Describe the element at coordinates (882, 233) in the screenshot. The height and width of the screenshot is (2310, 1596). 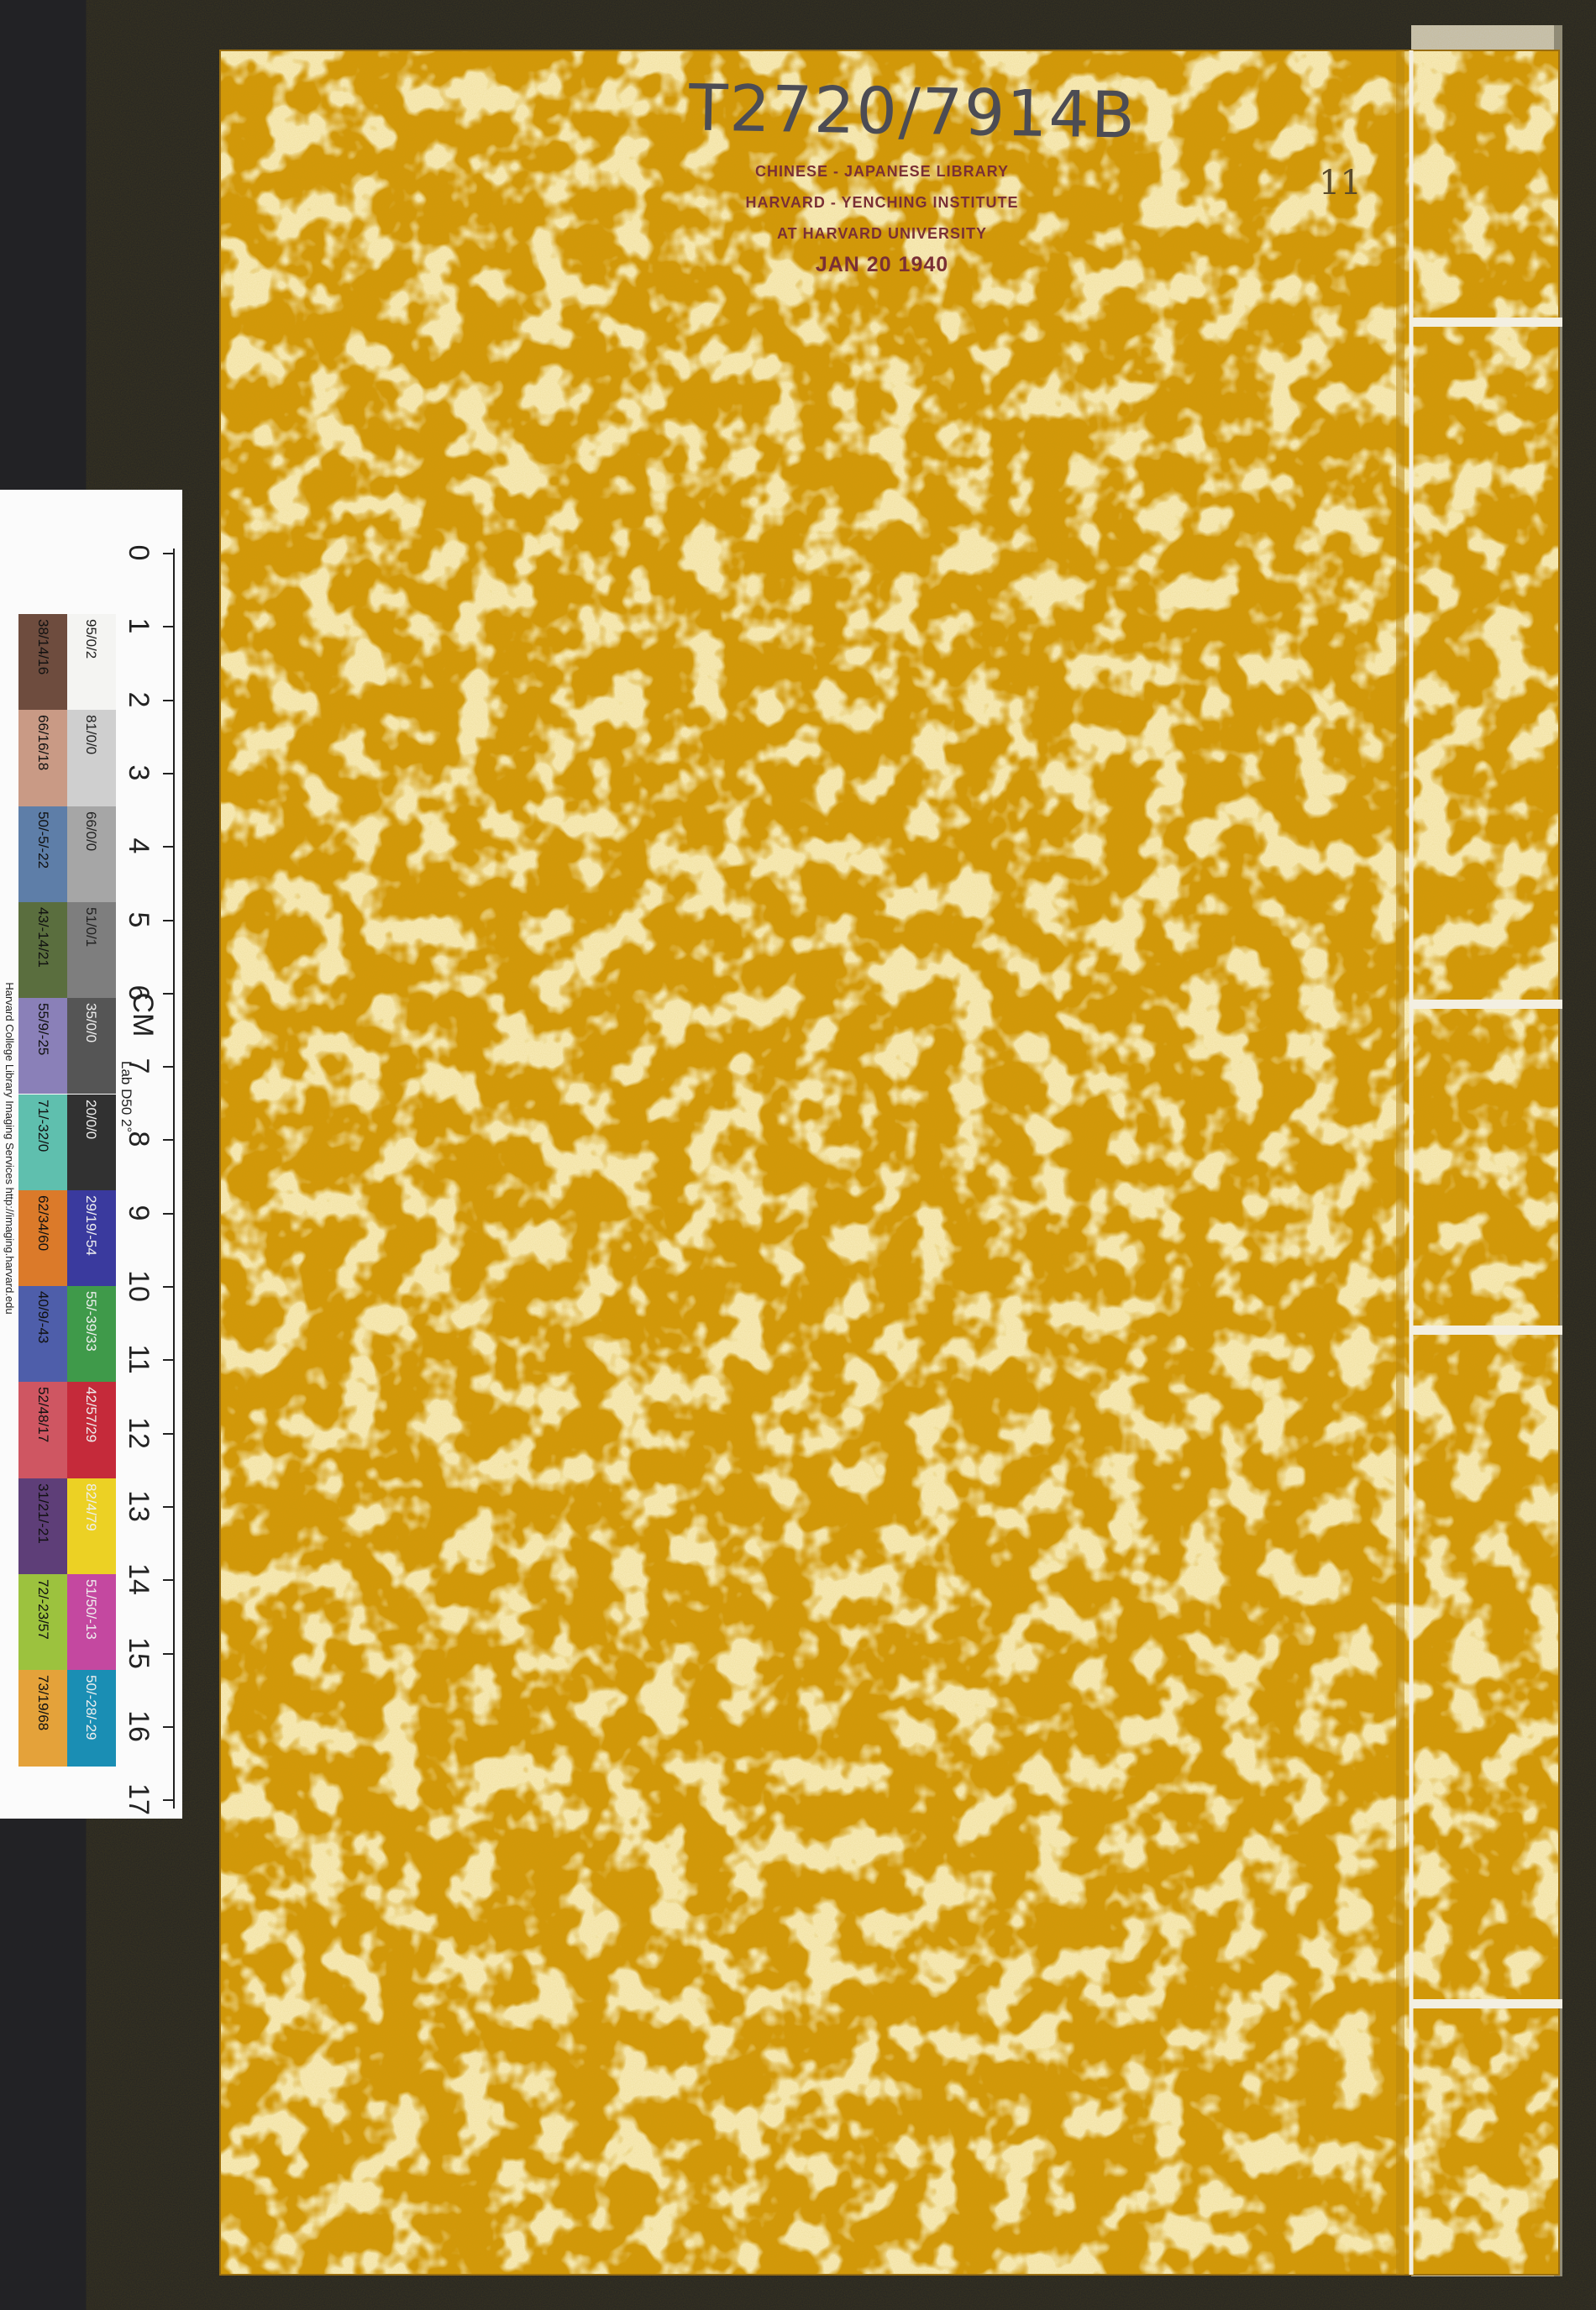
I see `stamp-line-3: AT HARVARD UNIVERSITY` at that location.